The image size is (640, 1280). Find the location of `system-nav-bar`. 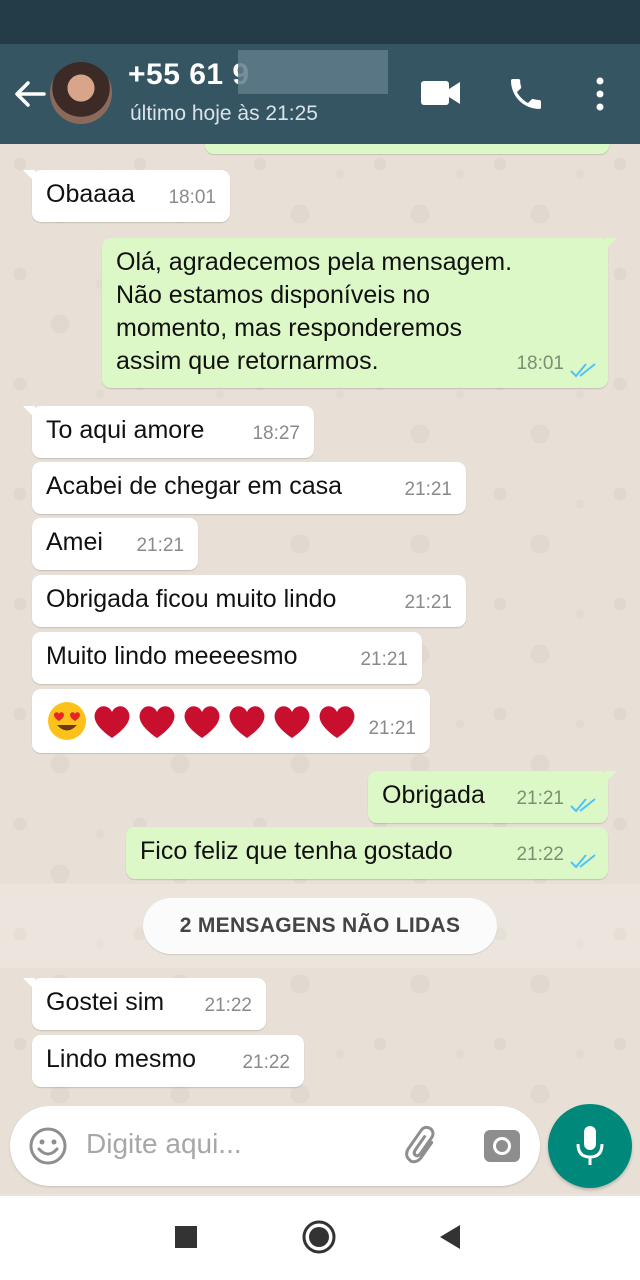

system-nav-bar is located at coordinates (320, 1238).